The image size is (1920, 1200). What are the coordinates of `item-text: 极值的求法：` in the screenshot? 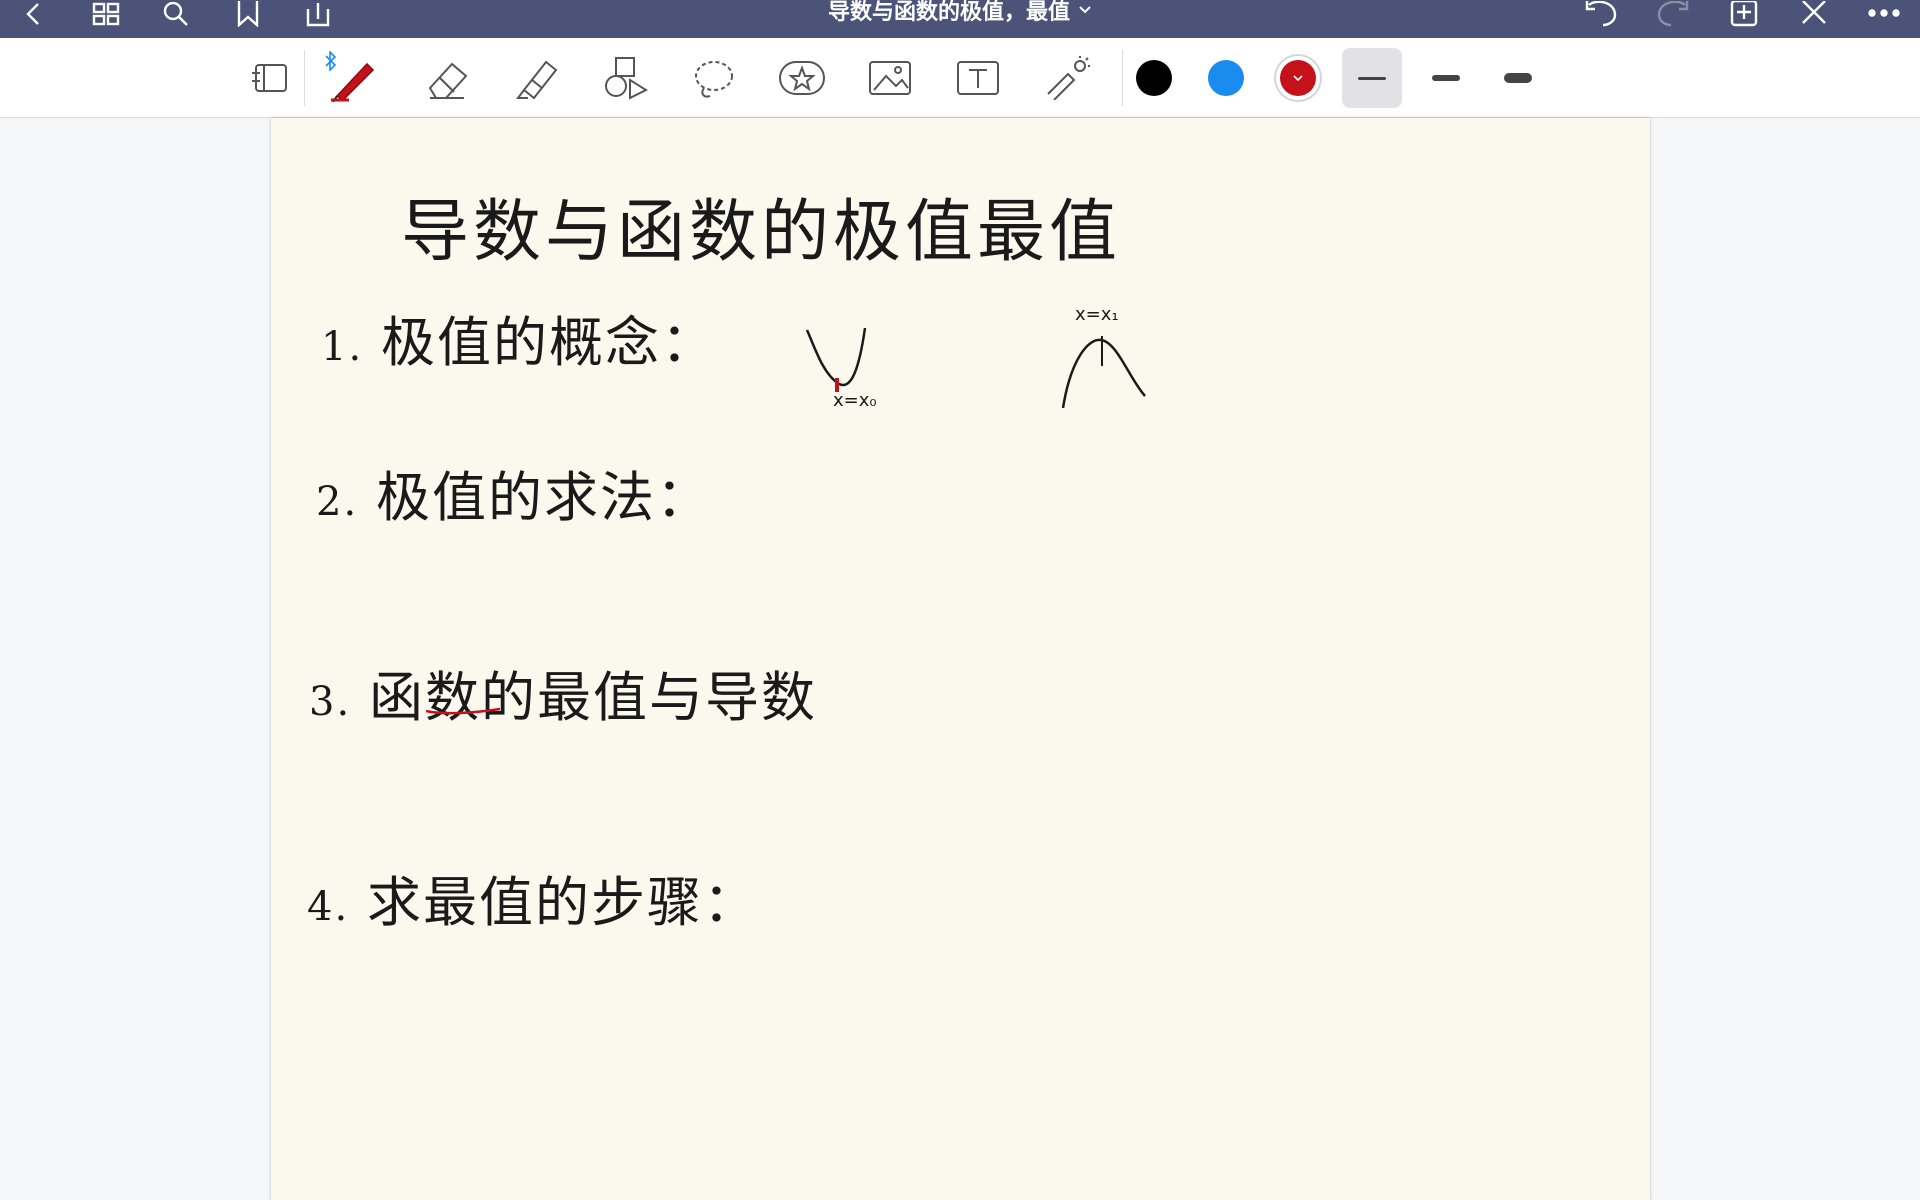 It's located at (544, 497).